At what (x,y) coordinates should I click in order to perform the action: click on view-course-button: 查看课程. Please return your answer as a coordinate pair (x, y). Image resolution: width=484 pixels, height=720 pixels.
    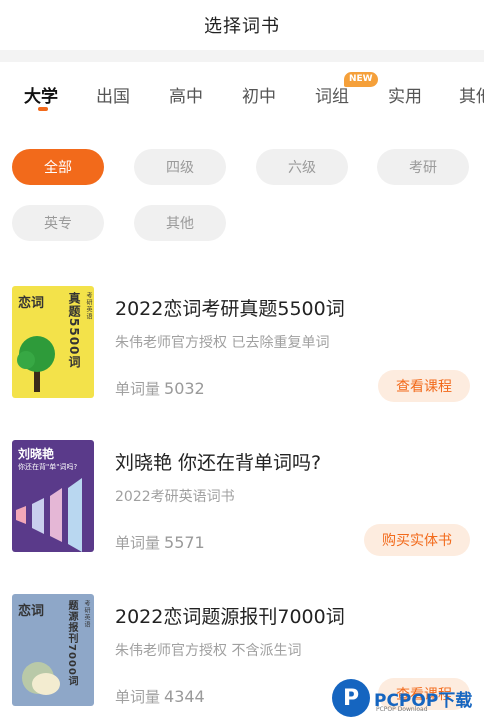
    Looking at the image, I should click on (424, 386).